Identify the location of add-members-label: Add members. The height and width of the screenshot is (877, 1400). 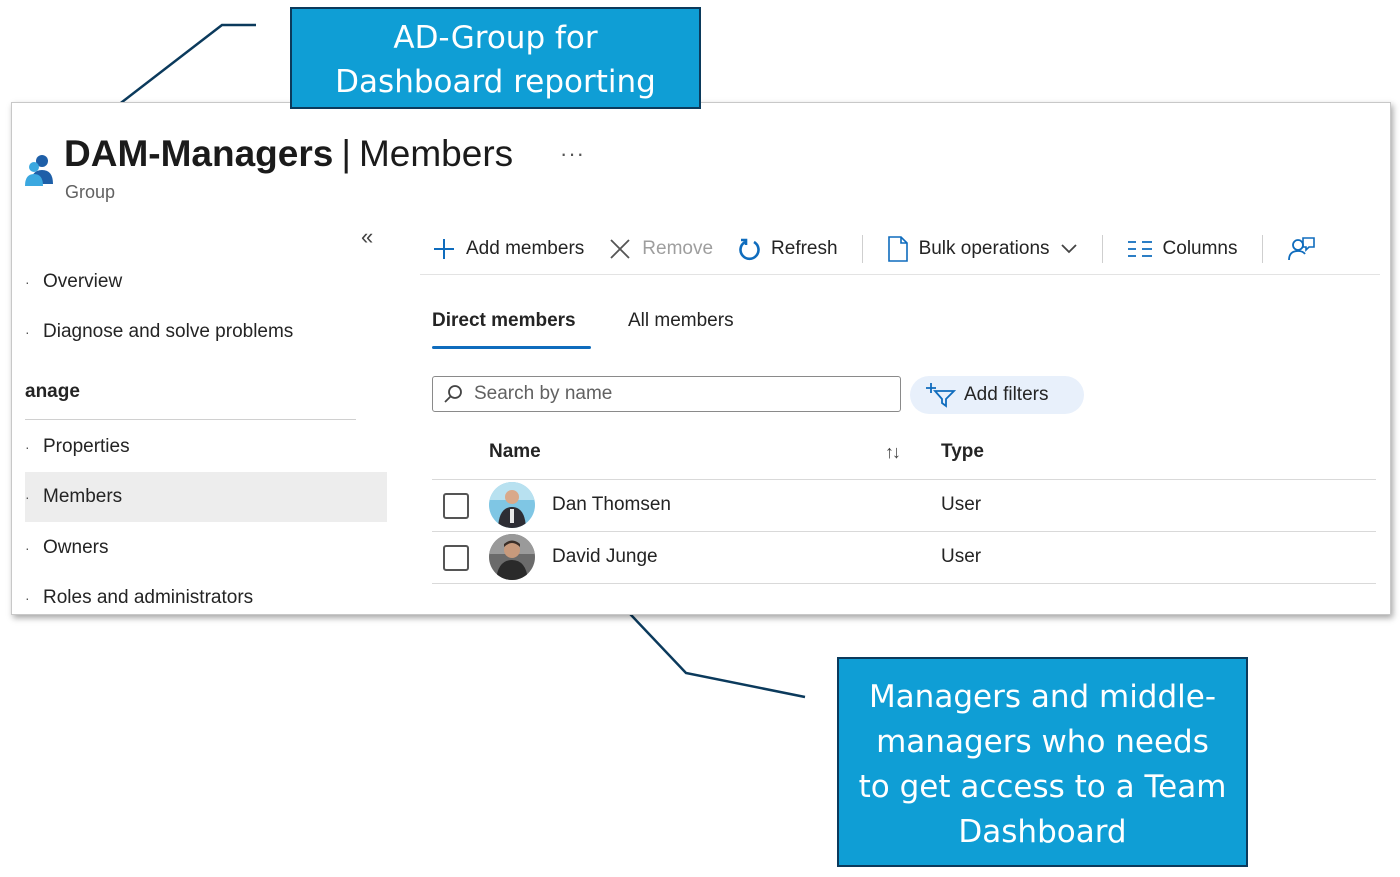
(525, 248).